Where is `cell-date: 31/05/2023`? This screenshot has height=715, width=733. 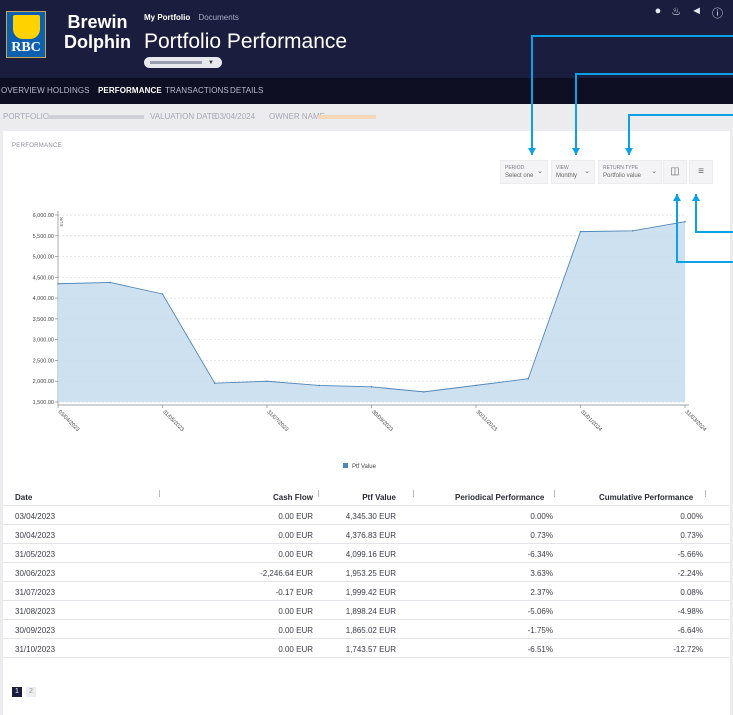
cell-date: 31/05/2023 is located at coordinates (35, 554).